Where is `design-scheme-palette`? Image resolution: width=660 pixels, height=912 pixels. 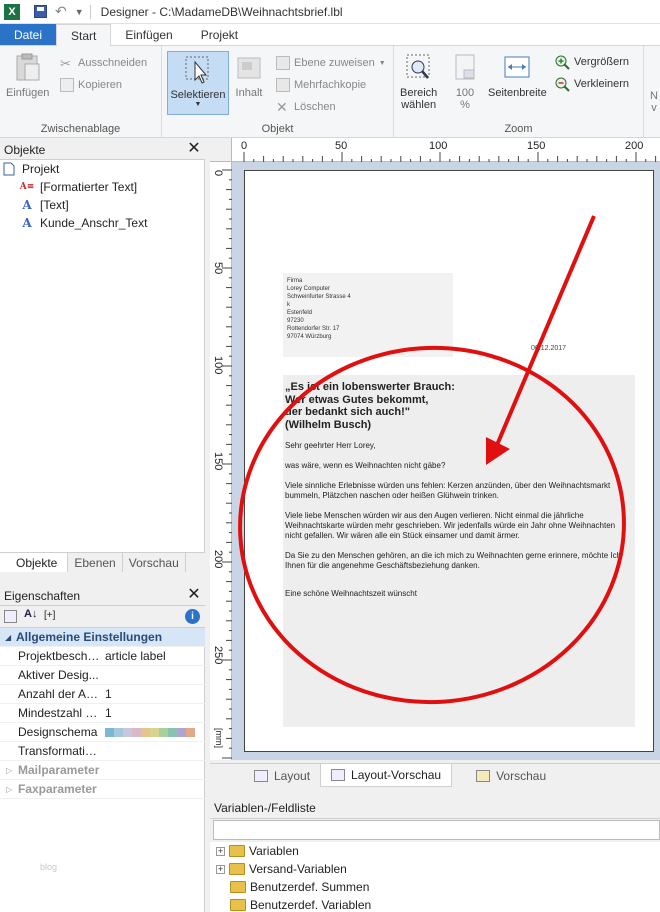
design-scheme-palette is located at coordinates (147, 732).